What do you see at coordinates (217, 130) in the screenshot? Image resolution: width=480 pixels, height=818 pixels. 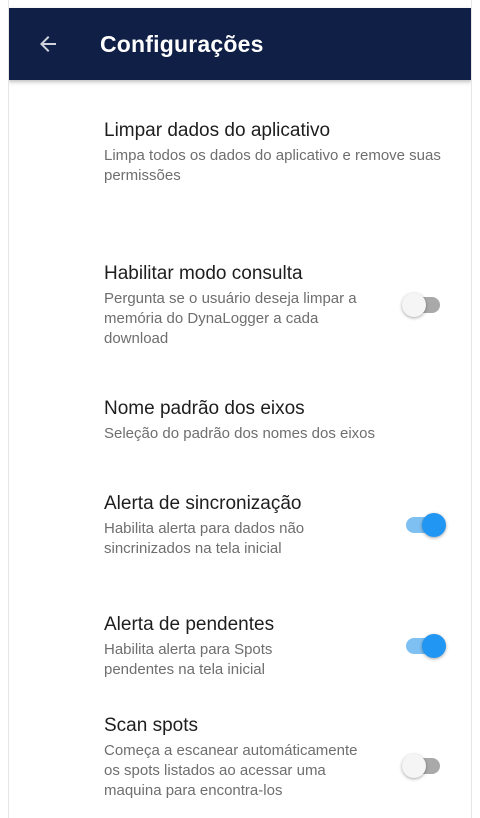 I see `setting-title: Limpar dados do aplicativo` at bounding box center [217, 130].